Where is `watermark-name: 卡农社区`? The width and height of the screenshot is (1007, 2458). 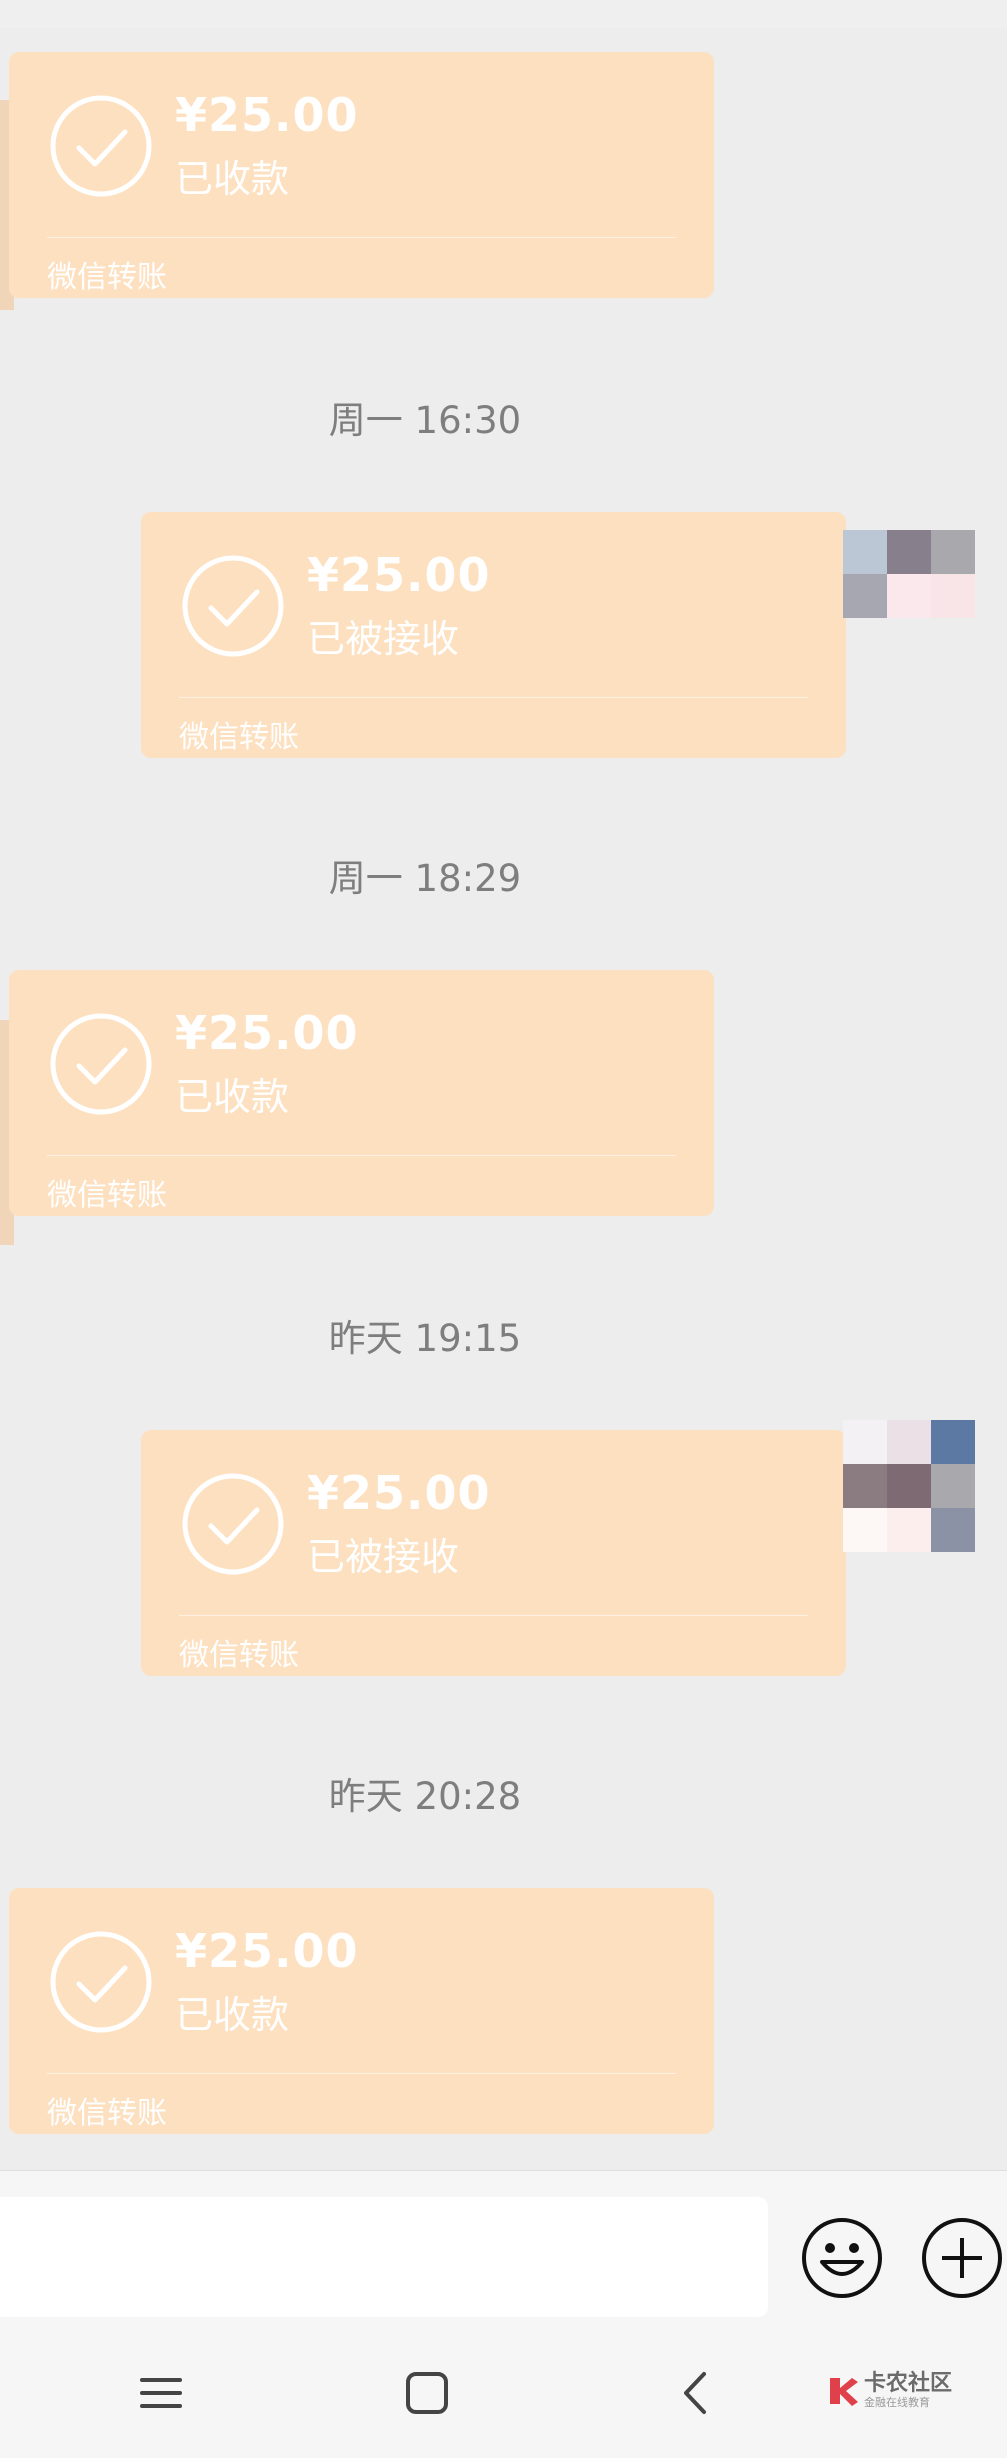
watermark-name: 卡农社区 is located at coordinates (908, 2383).